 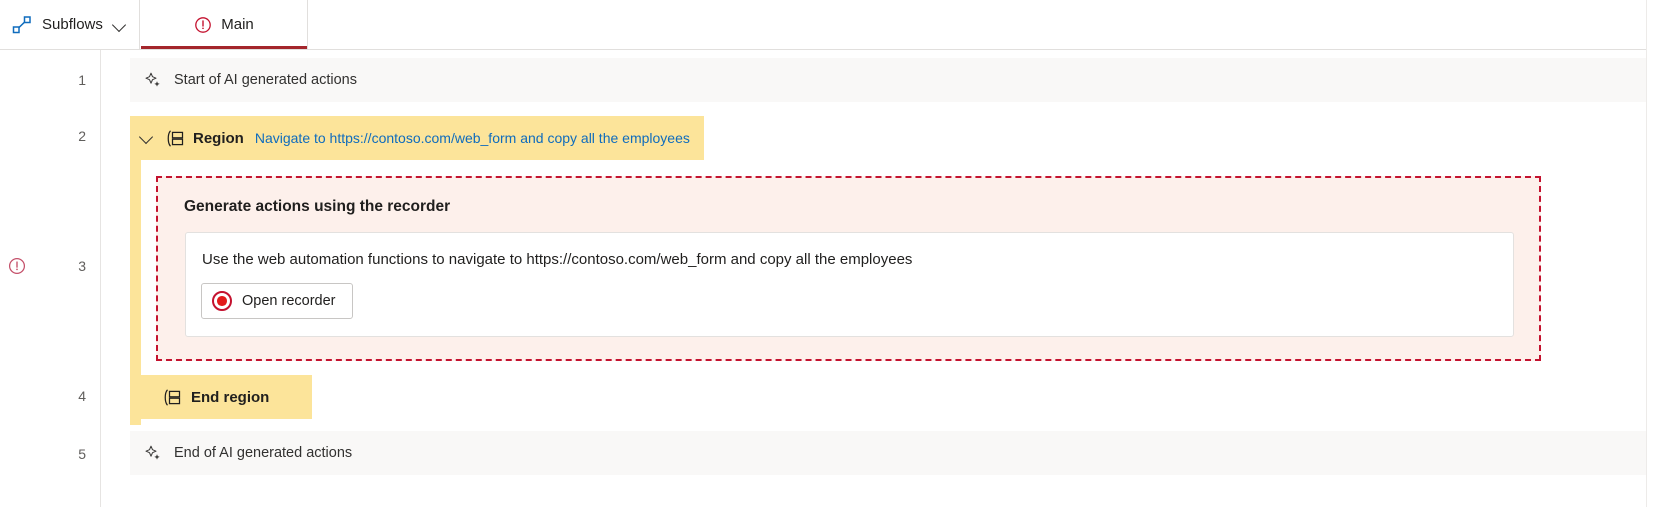 What do you see at coordinates (82, 454) in the screenshot?
I see `line-number: 5` at bounding box center [82, 454].